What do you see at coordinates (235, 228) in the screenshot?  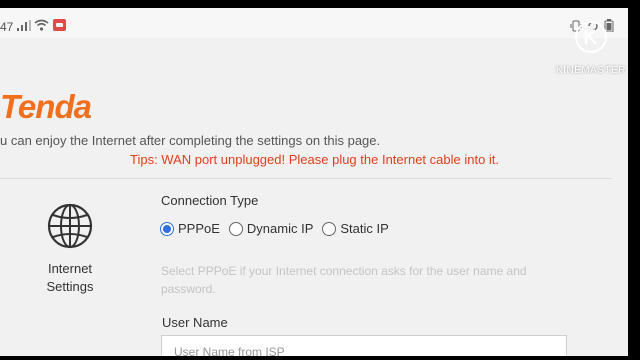 I see `radio-dynamic-ip-circle` at bounding box center [235, 228].